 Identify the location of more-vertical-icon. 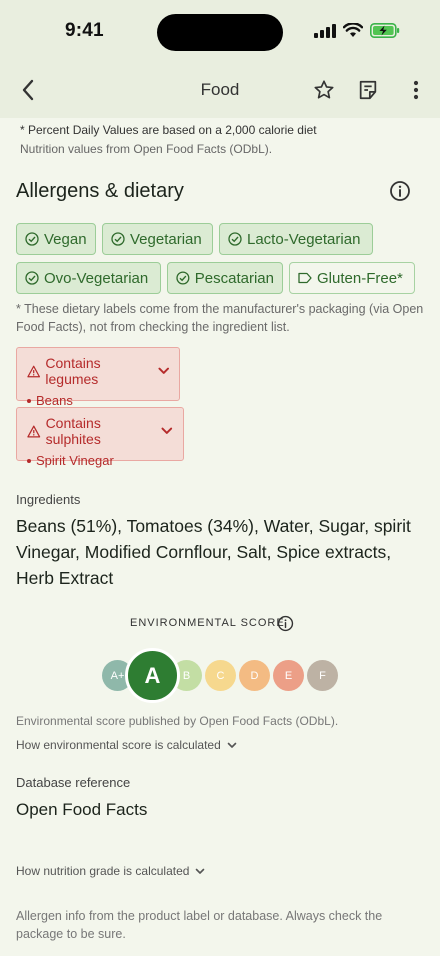
(416, 90).